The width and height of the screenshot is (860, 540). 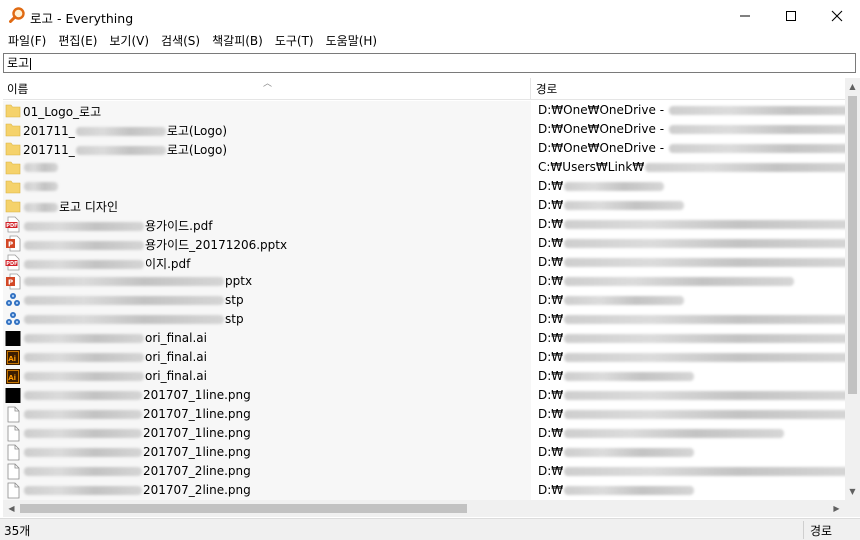 I want to click on result-row: Ppptx D:₩, so click(x=424, y=281).